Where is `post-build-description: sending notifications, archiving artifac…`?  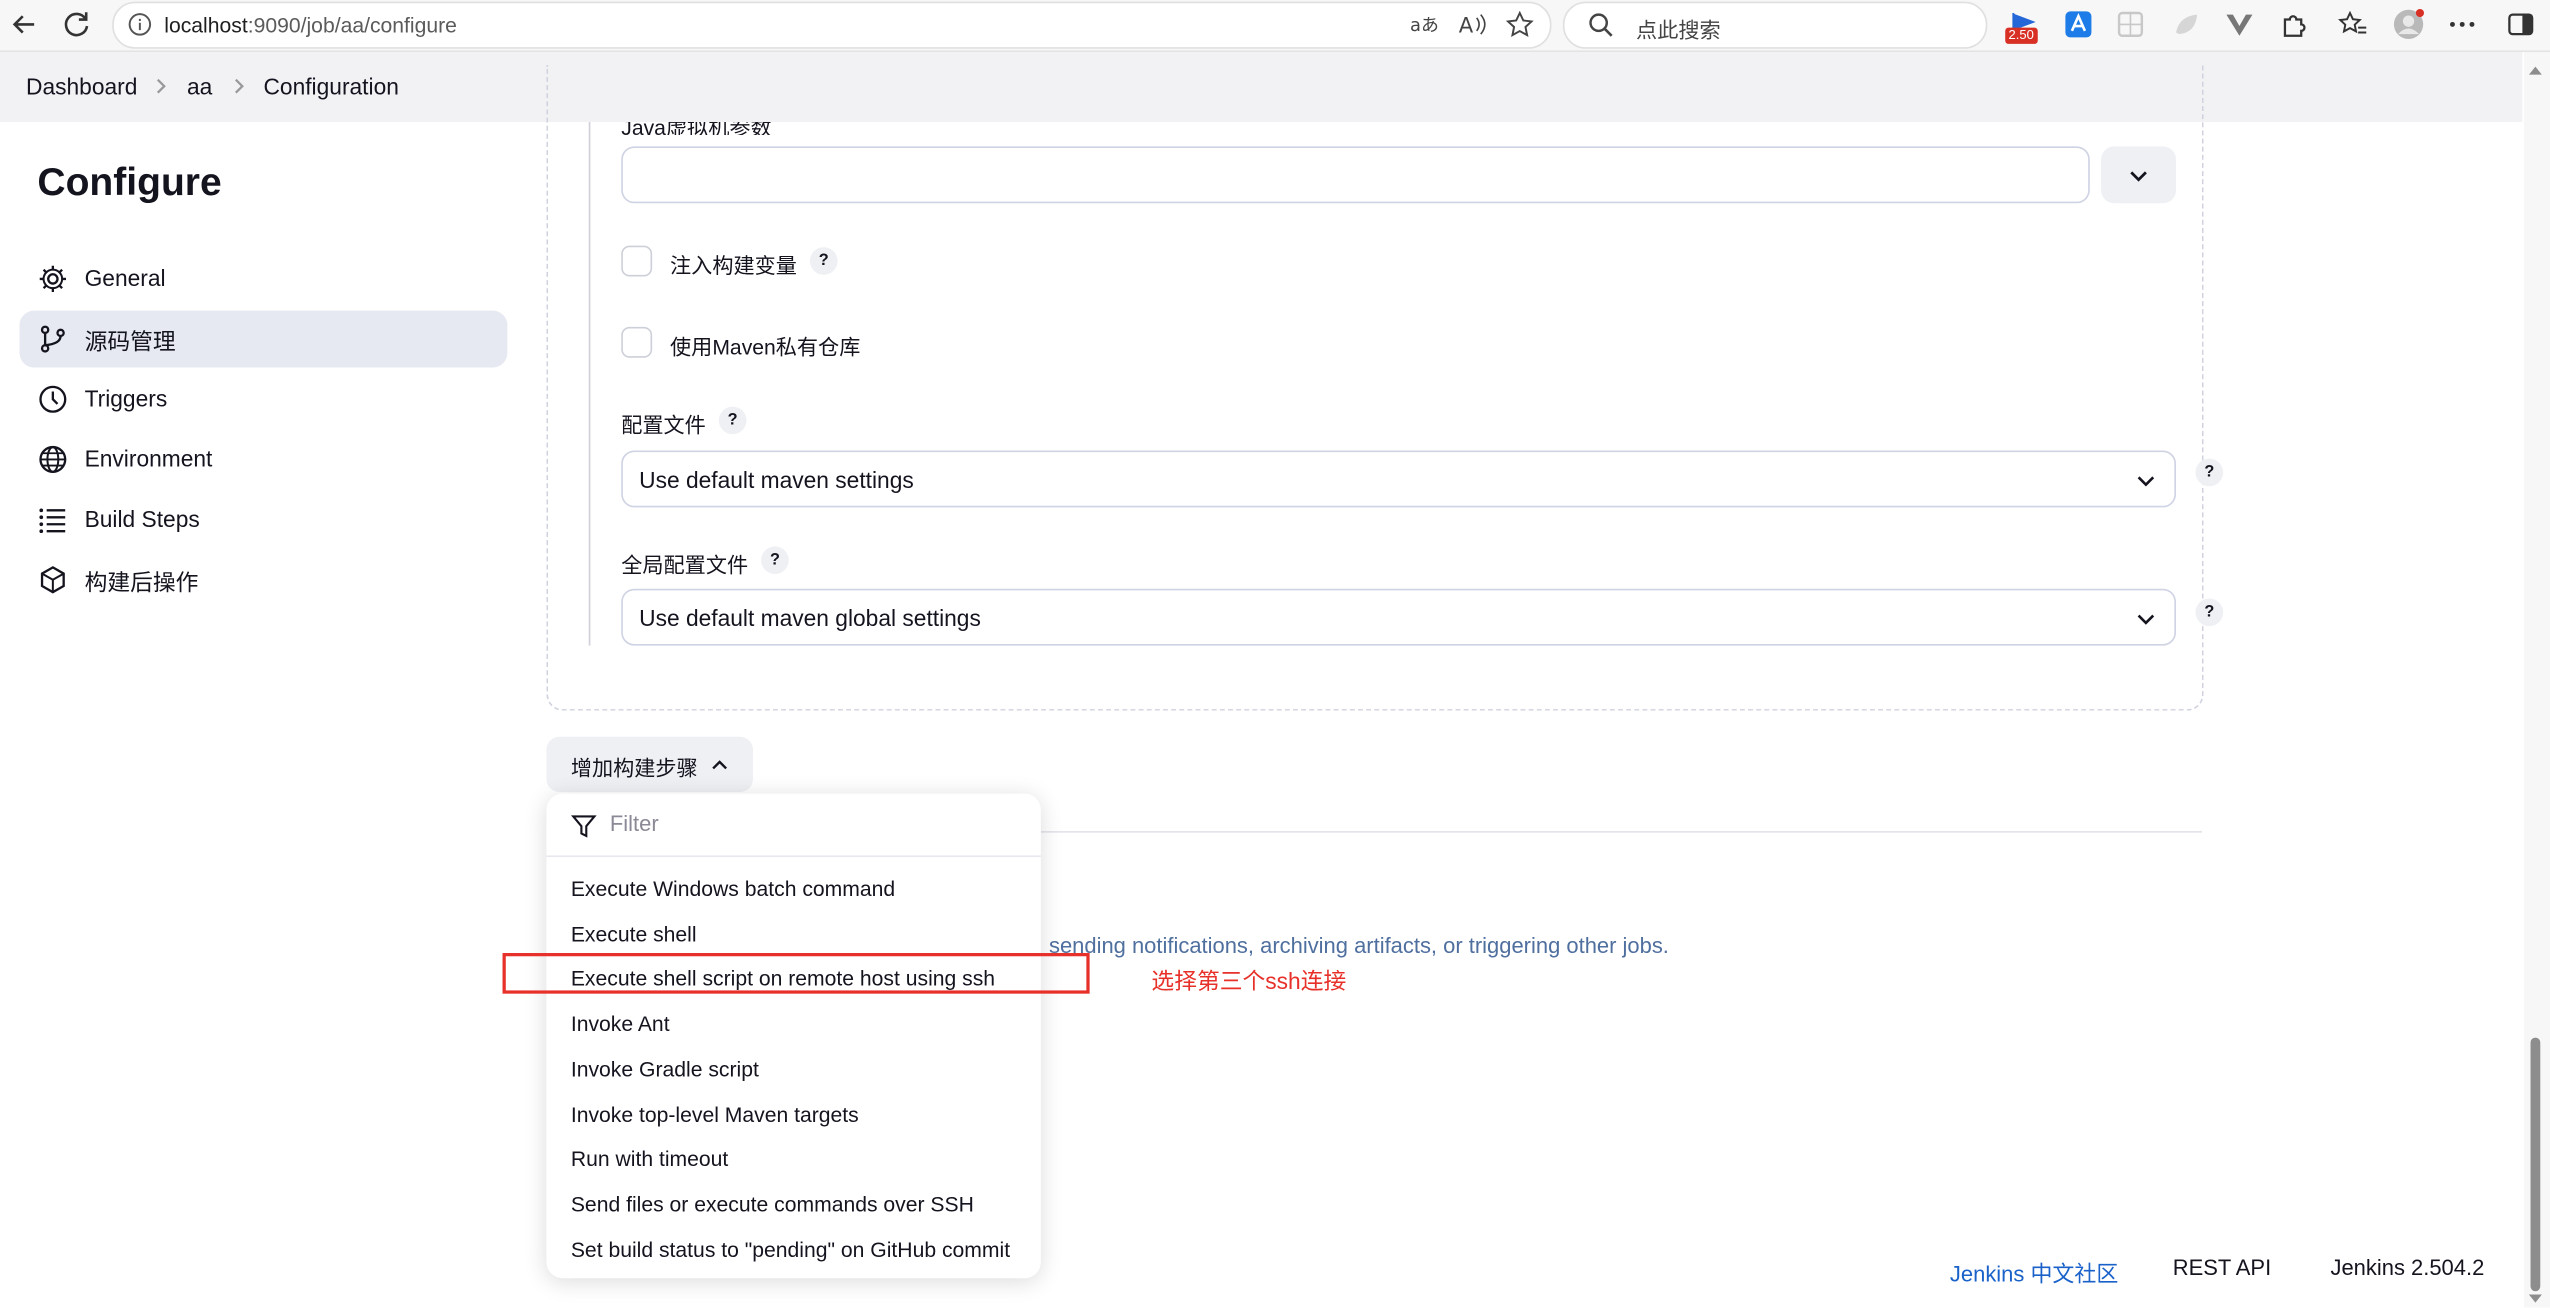 post-build-description: sending notifications, archiving artifac… is located at coordinates (1358, 945).